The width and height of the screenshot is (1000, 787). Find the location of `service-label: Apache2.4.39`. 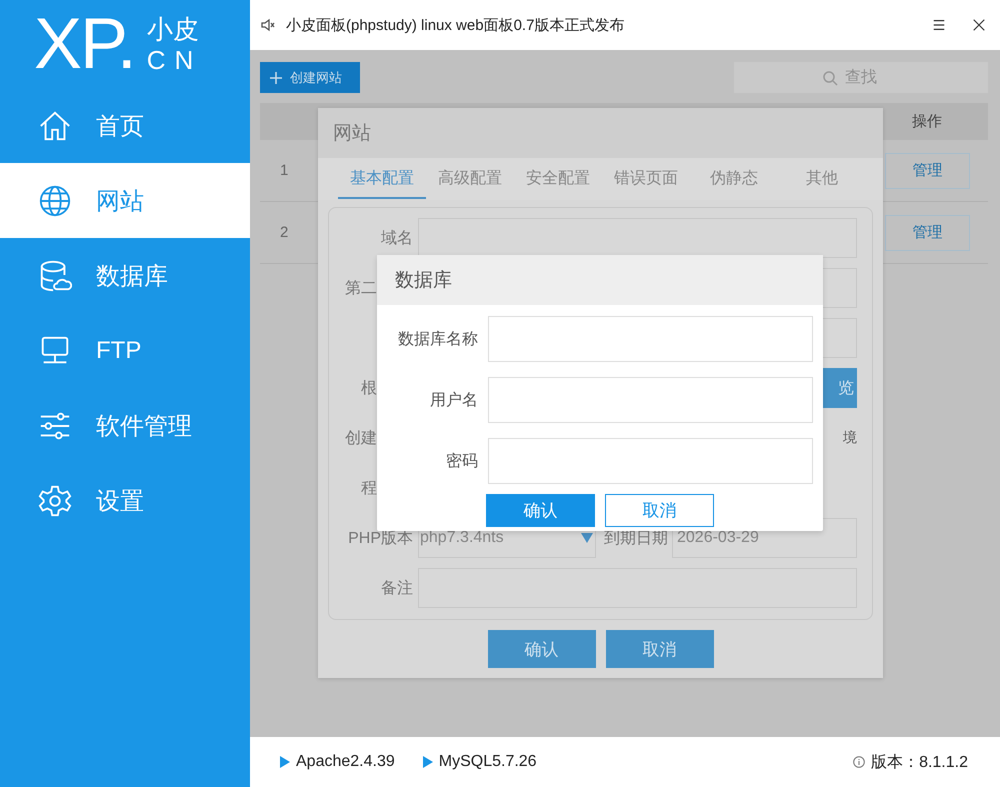

service-label: Apache2.4.39 is located at coordinates (345, 762).